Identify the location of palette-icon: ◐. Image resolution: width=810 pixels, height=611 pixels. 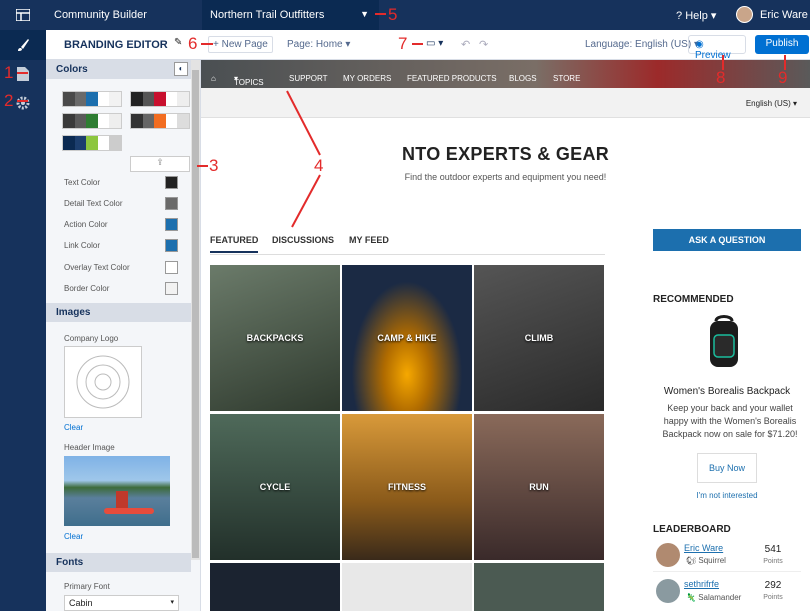
(181, 69).